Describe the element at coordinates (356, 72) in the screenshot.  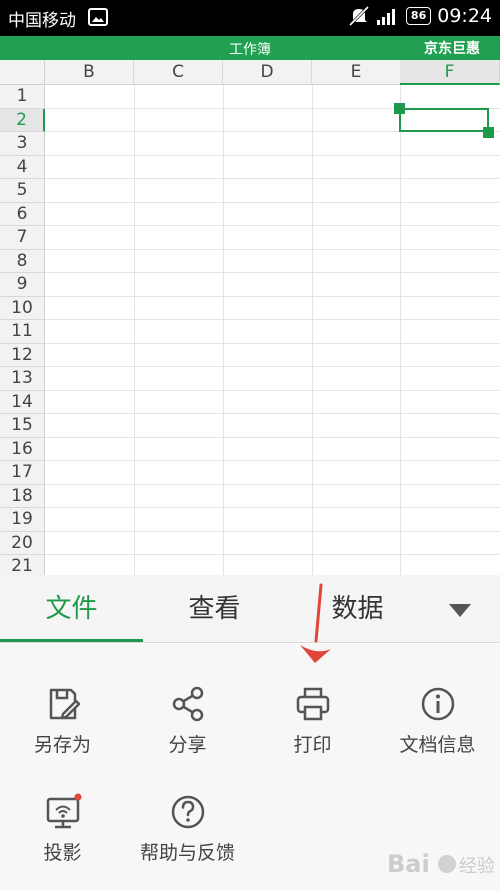
I see `column-header-e: E` at that location.